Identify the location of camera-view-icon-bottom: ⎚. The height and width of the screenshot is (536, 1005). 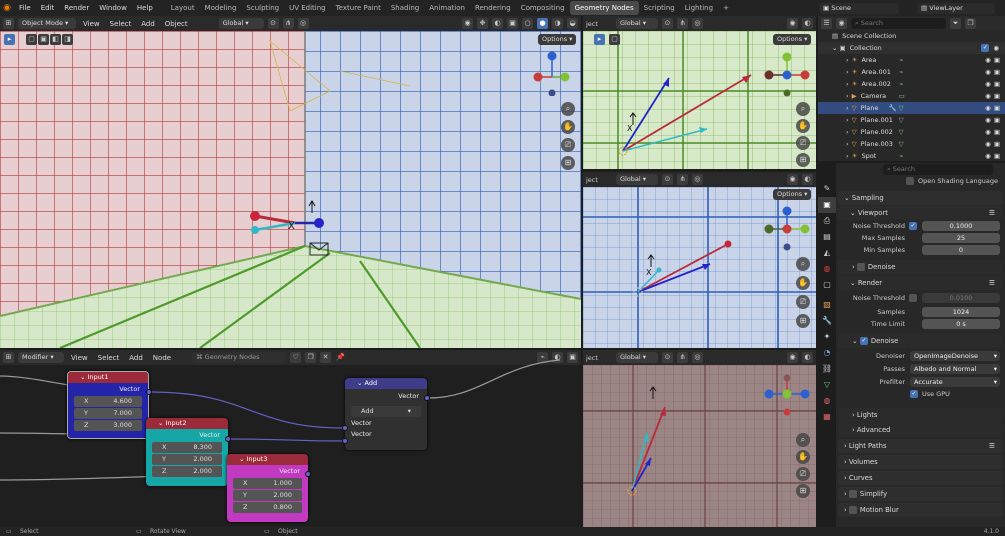
(803, 474).